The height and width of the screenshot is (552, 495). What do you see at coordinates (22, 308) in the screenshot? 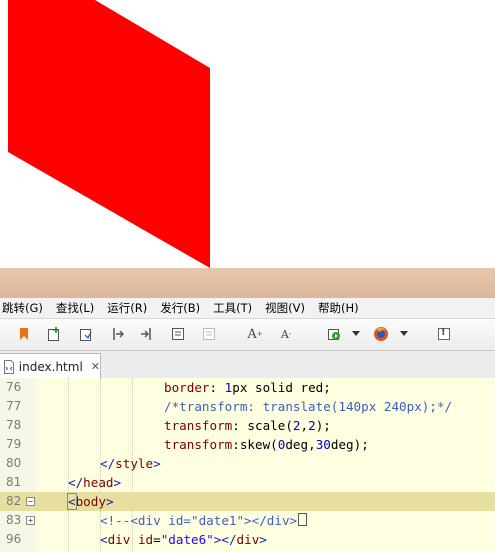
I see `menu-goto: 跳转(G)` at bounding box center [22, 308].